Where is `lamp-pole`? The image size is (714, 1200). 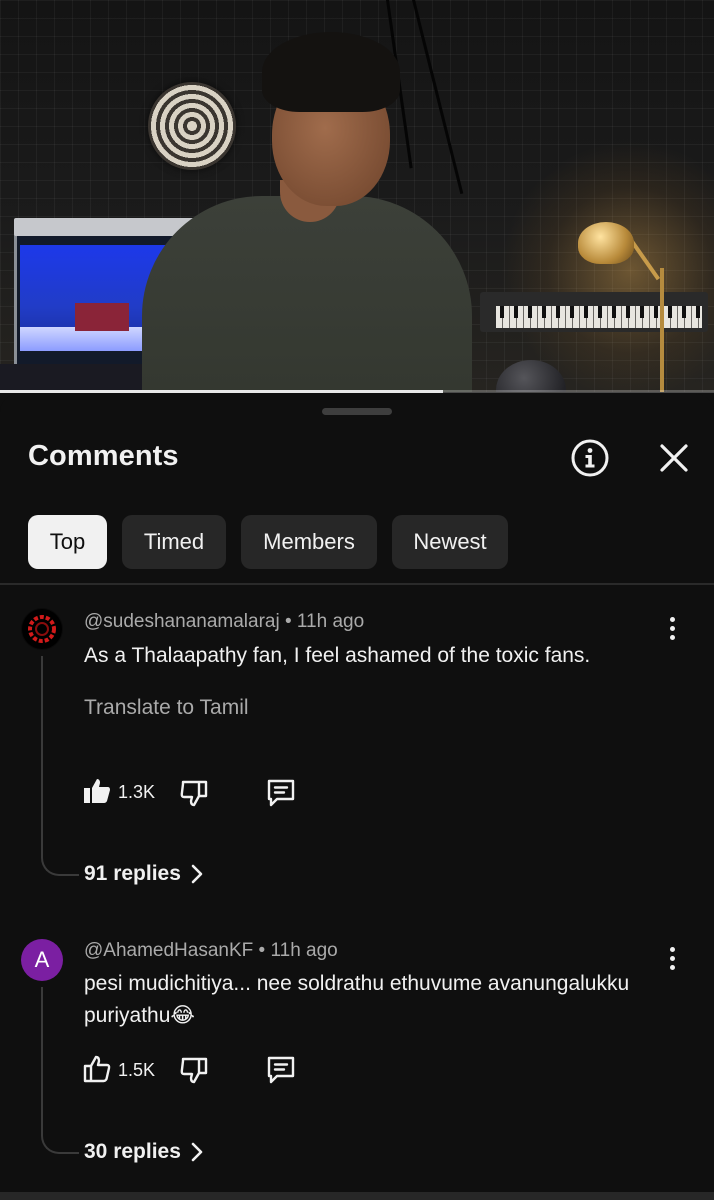 lamp-pole is located at coordinates (662, 330).